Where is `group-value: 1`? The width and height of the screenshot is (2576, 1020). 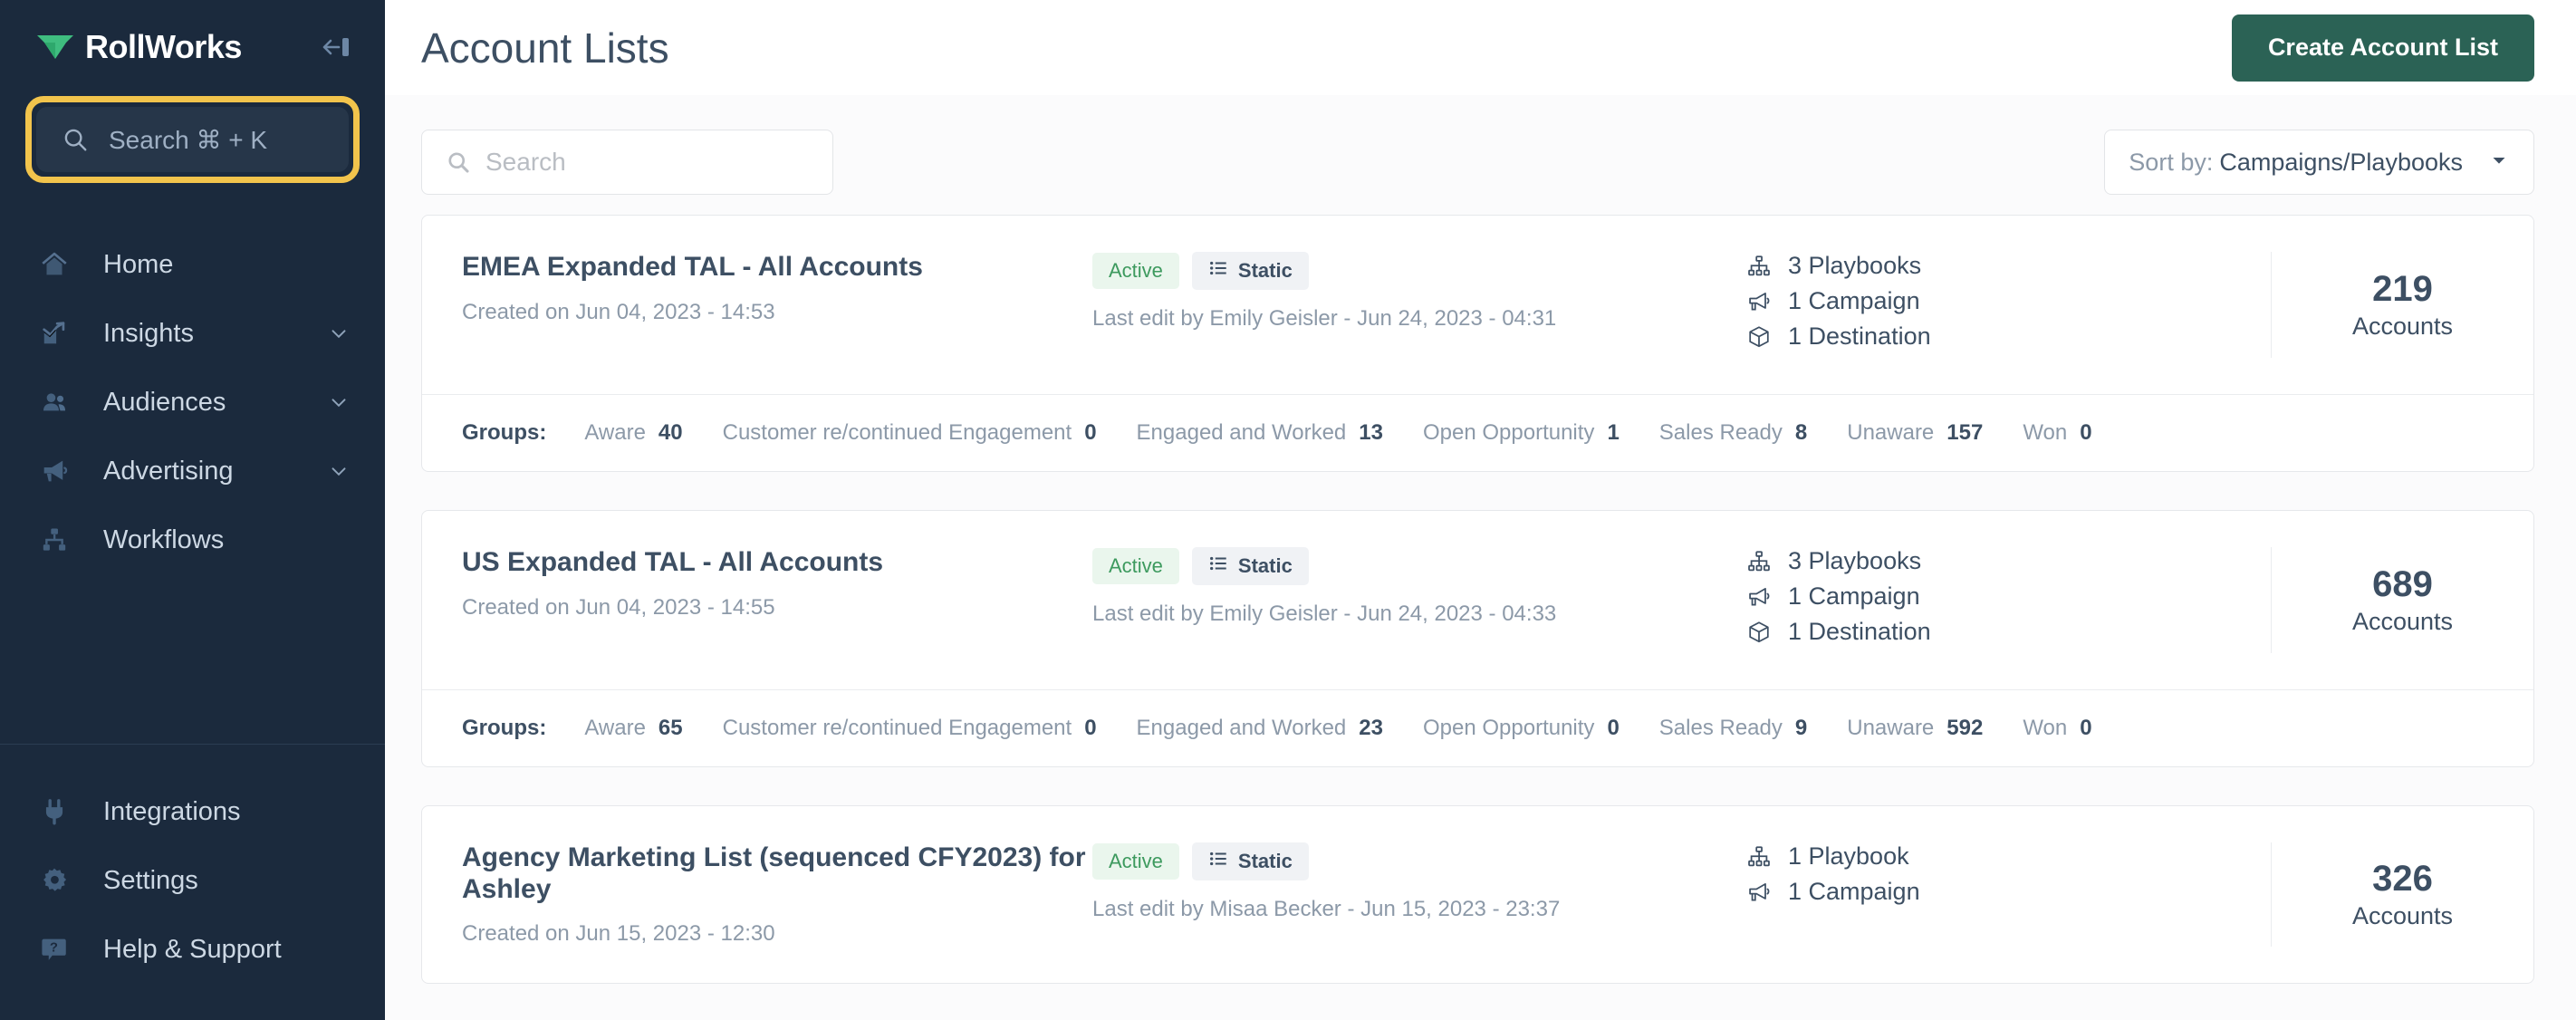
group-value: 1 is located at coordinates (1613, 433).